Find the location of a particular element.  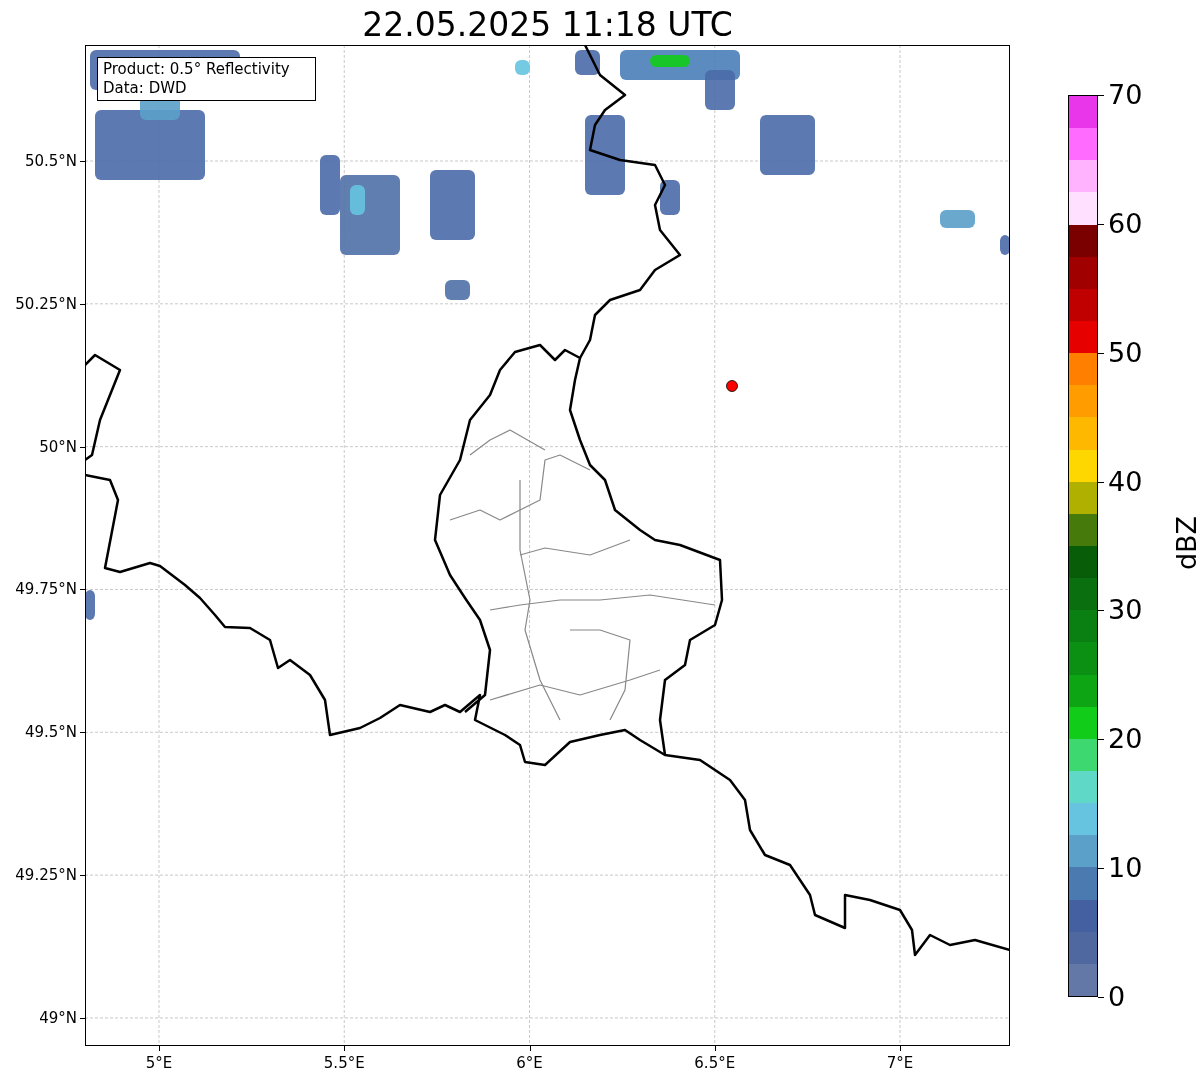

axis-tick-label: 49°N is located at coordinates (57, 1017).